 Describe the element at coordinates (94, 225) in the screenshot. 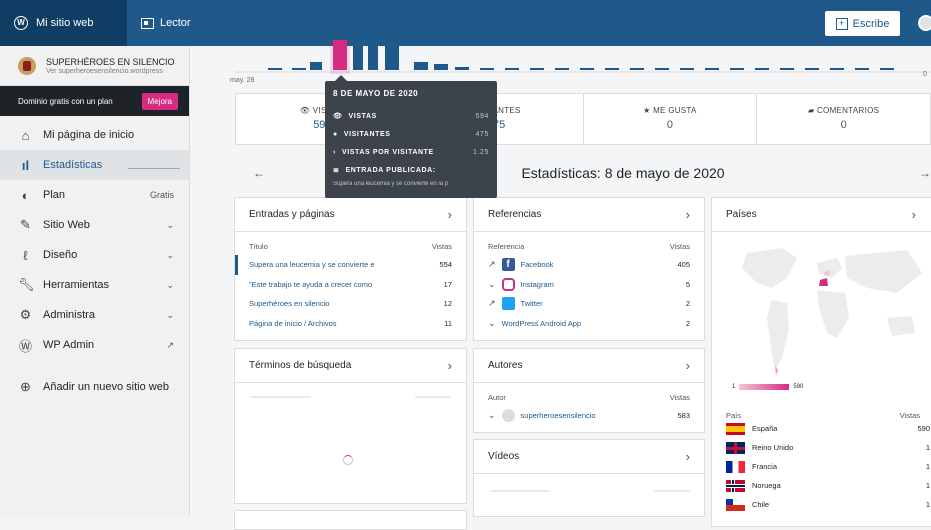

I see `sidebar-item-site: ✎ Sitio Web ⌄` at that location.